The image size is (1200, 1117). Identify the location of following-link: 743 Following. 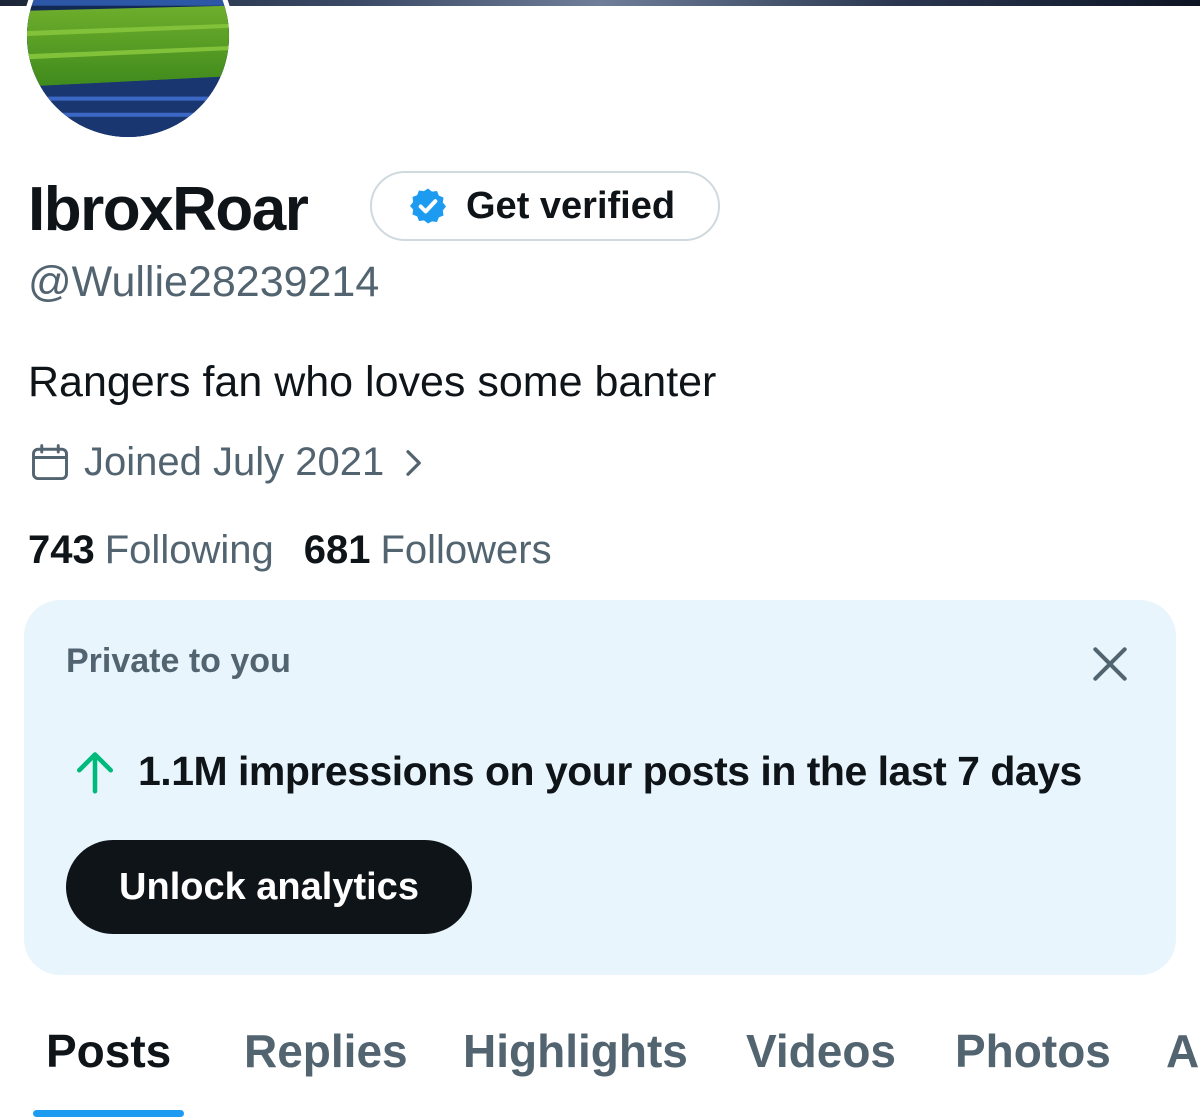
(151, 550).